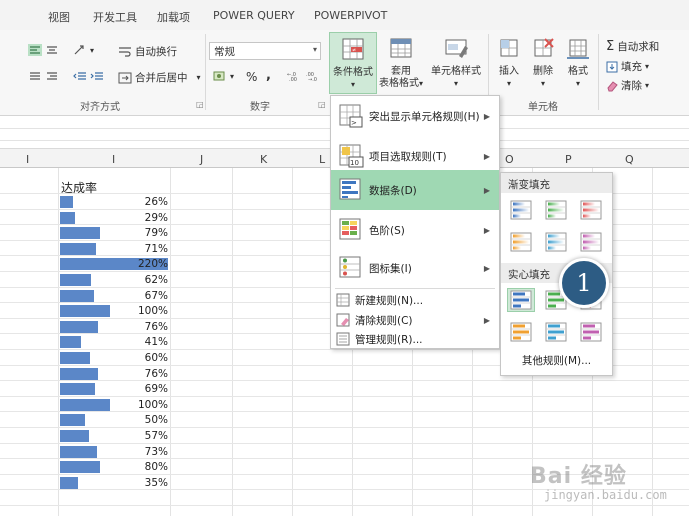 The width and height of the screenshot is (689, 516). What do you see at coordinates (43, 76) in the screenshot?
I see `align-bottom-buttons` at bounding box center [43, 76].